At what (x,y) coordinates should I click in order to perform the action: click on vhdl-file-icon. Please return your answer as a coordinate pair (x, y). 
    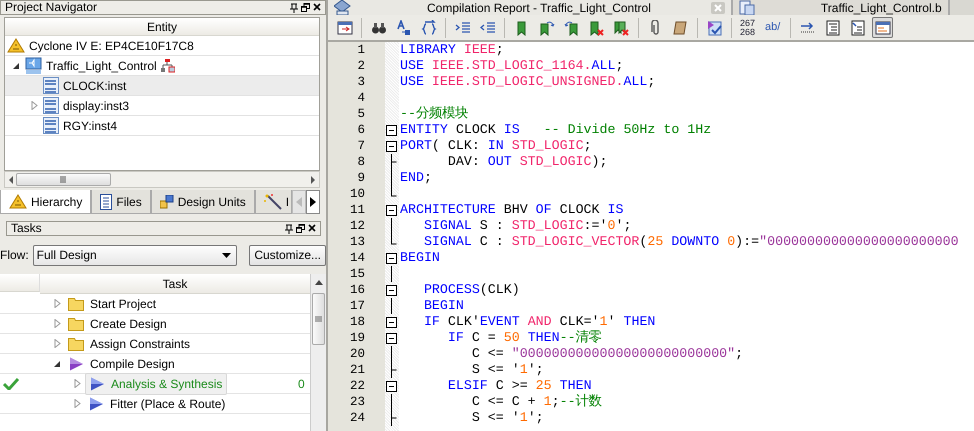
    Looking at the image, I should click on (51, 125).